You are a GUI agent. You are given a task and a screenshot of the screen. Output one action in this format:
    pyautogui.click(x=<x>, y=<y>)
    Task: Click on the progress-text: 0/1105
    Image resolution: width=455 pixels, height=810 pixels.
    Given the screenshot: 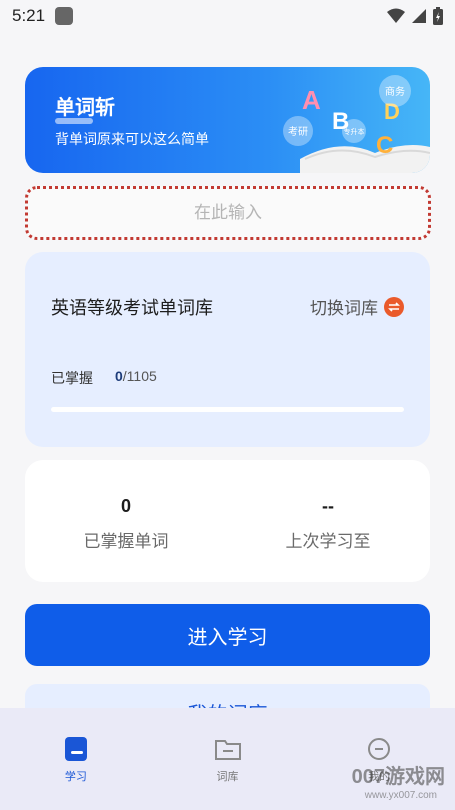 What is the action you would take?
    pyautogui.click(x=136, y=376)
    